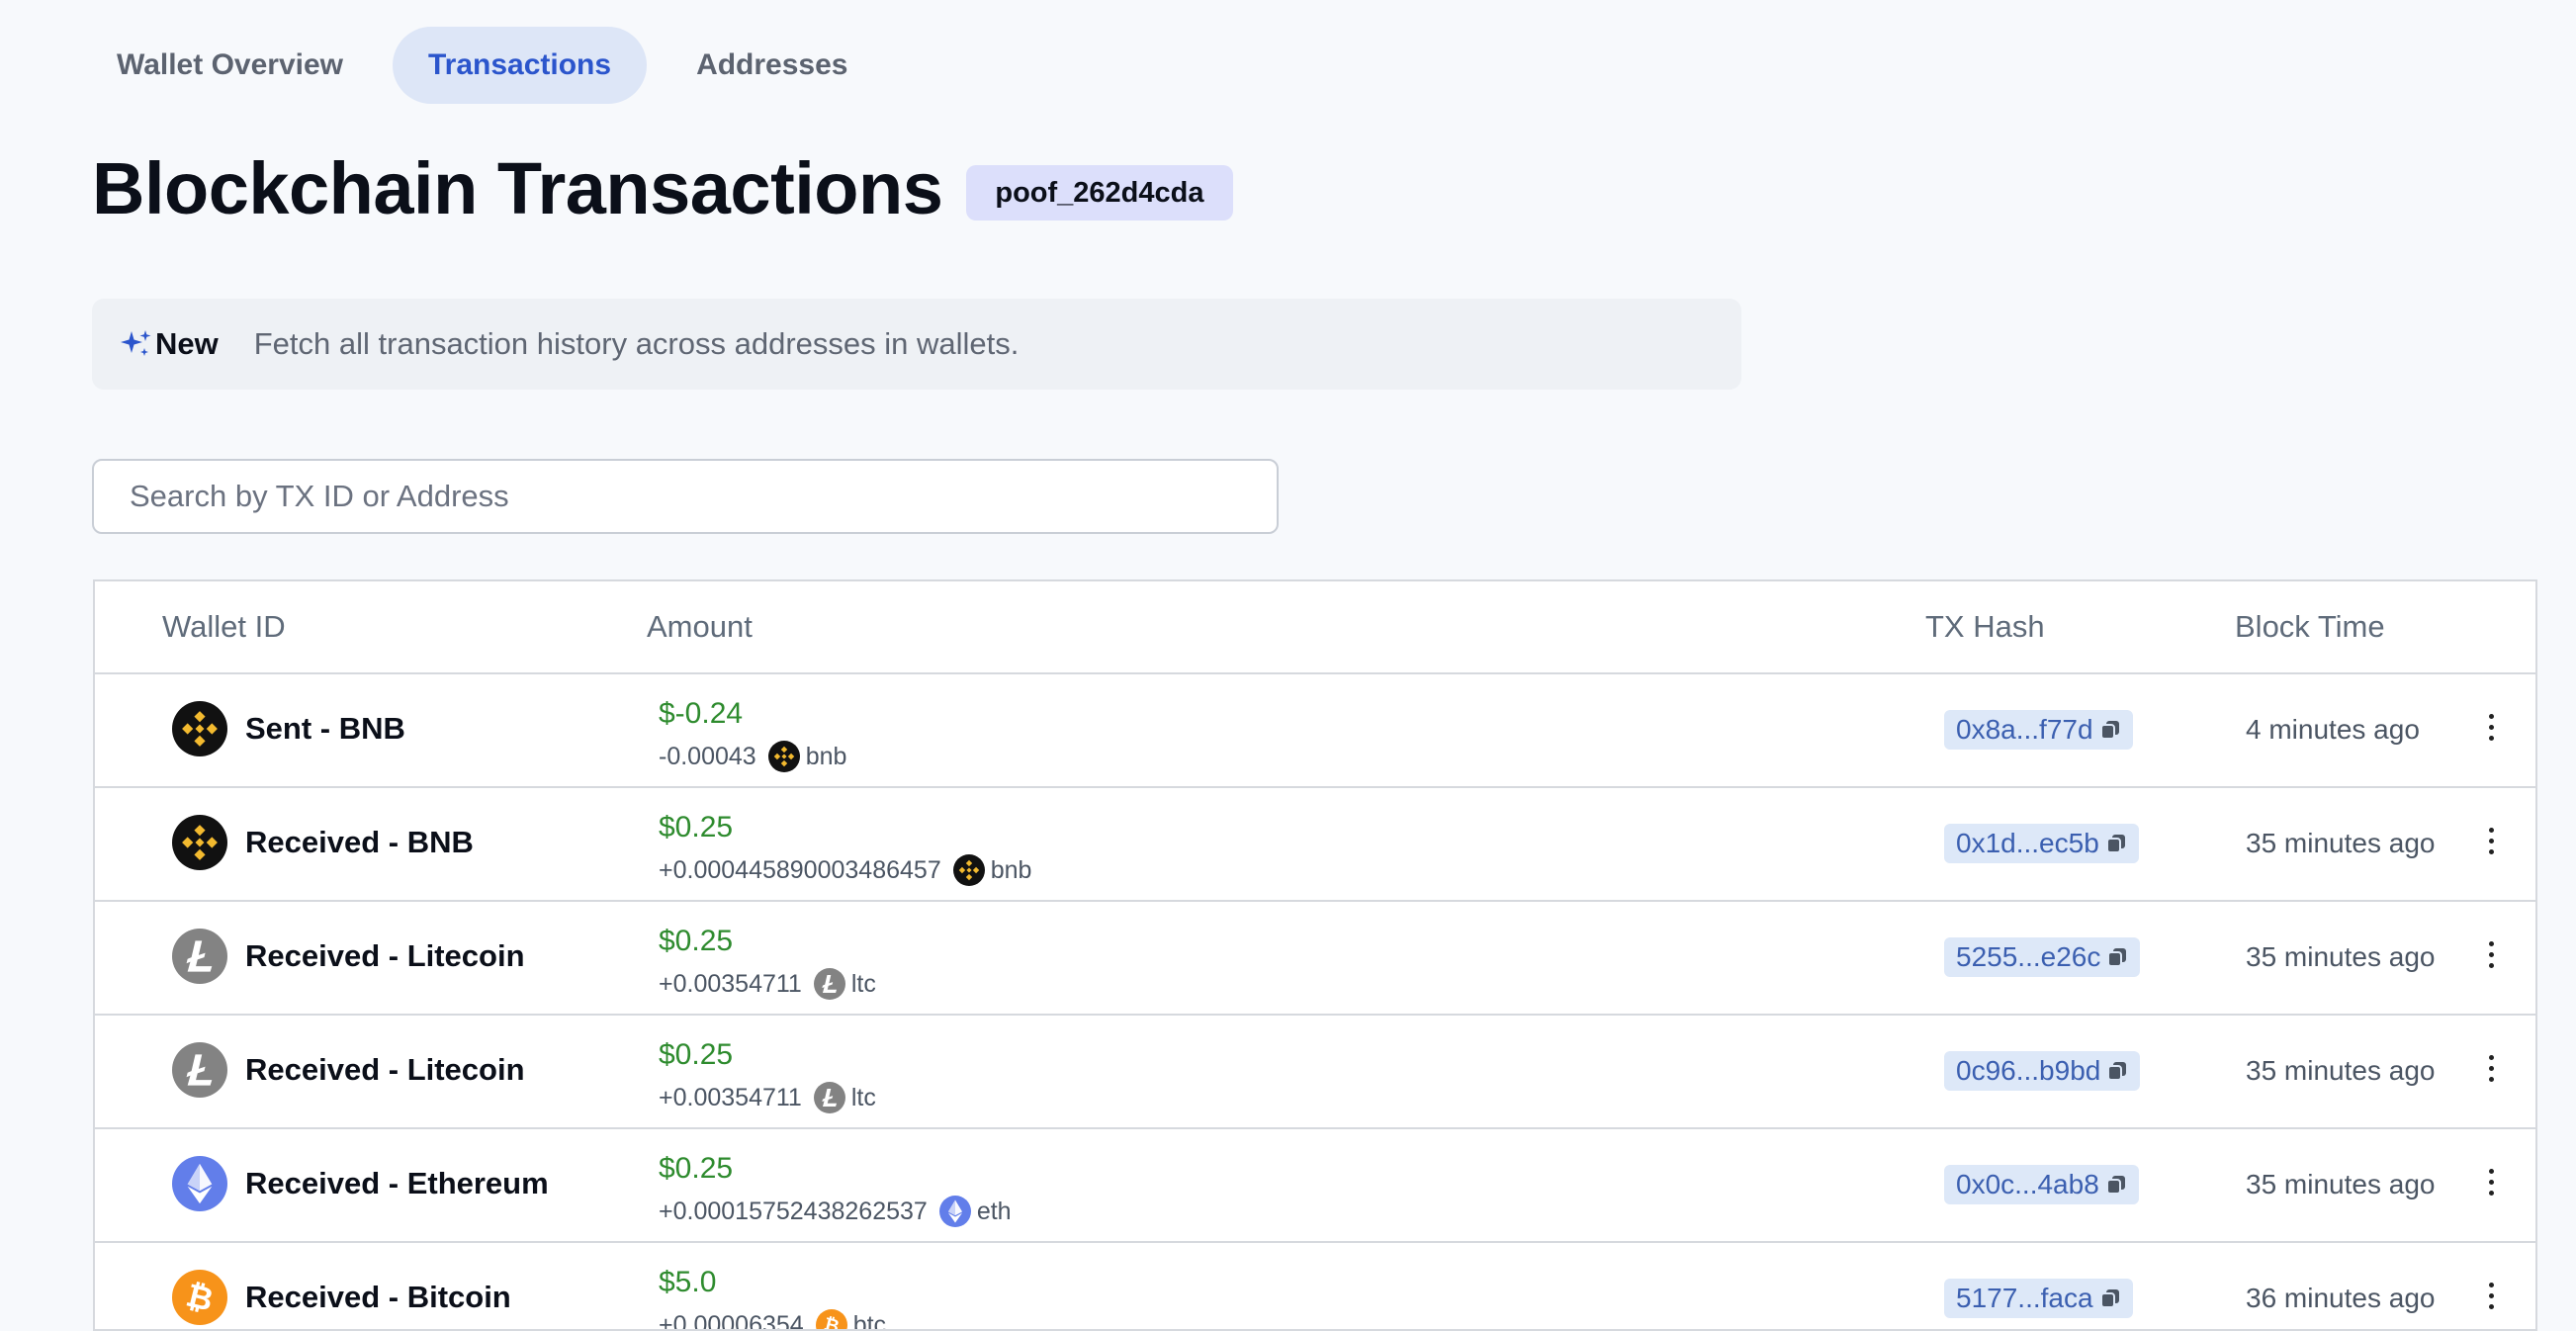  I want to click on block-time: 4 minutes ago, so click(2333, 729).